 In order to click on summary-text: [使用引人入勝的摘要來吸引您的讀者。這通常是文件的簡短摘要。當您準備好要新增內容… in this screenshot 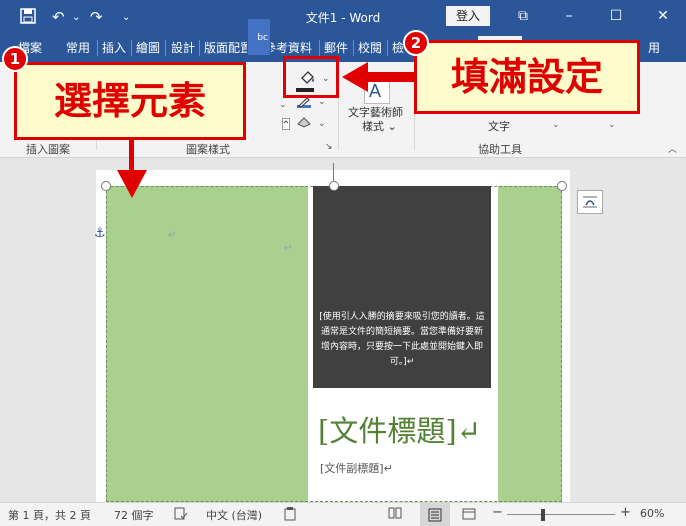, I will do `click(402, 340)`.